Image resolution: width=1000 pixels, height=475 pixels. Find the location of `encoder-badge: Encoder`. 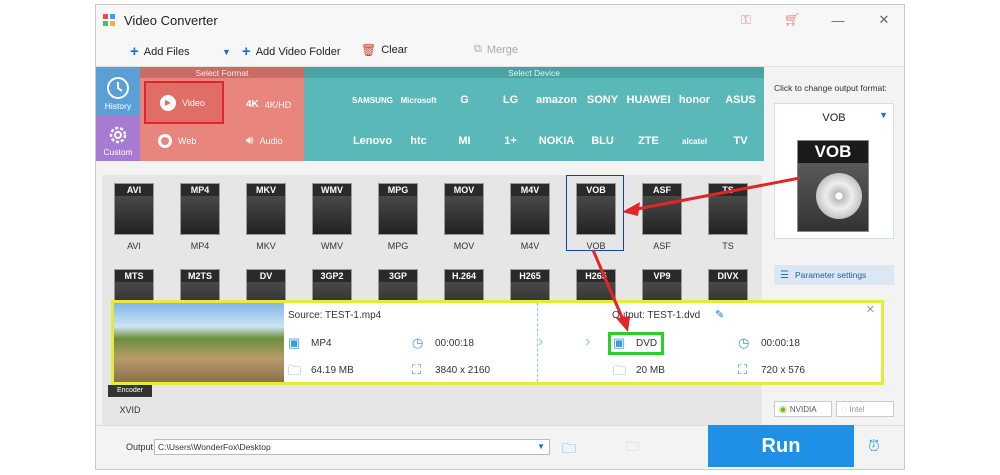

encoder-badge: Encoder is located at coordinates (130, 391).